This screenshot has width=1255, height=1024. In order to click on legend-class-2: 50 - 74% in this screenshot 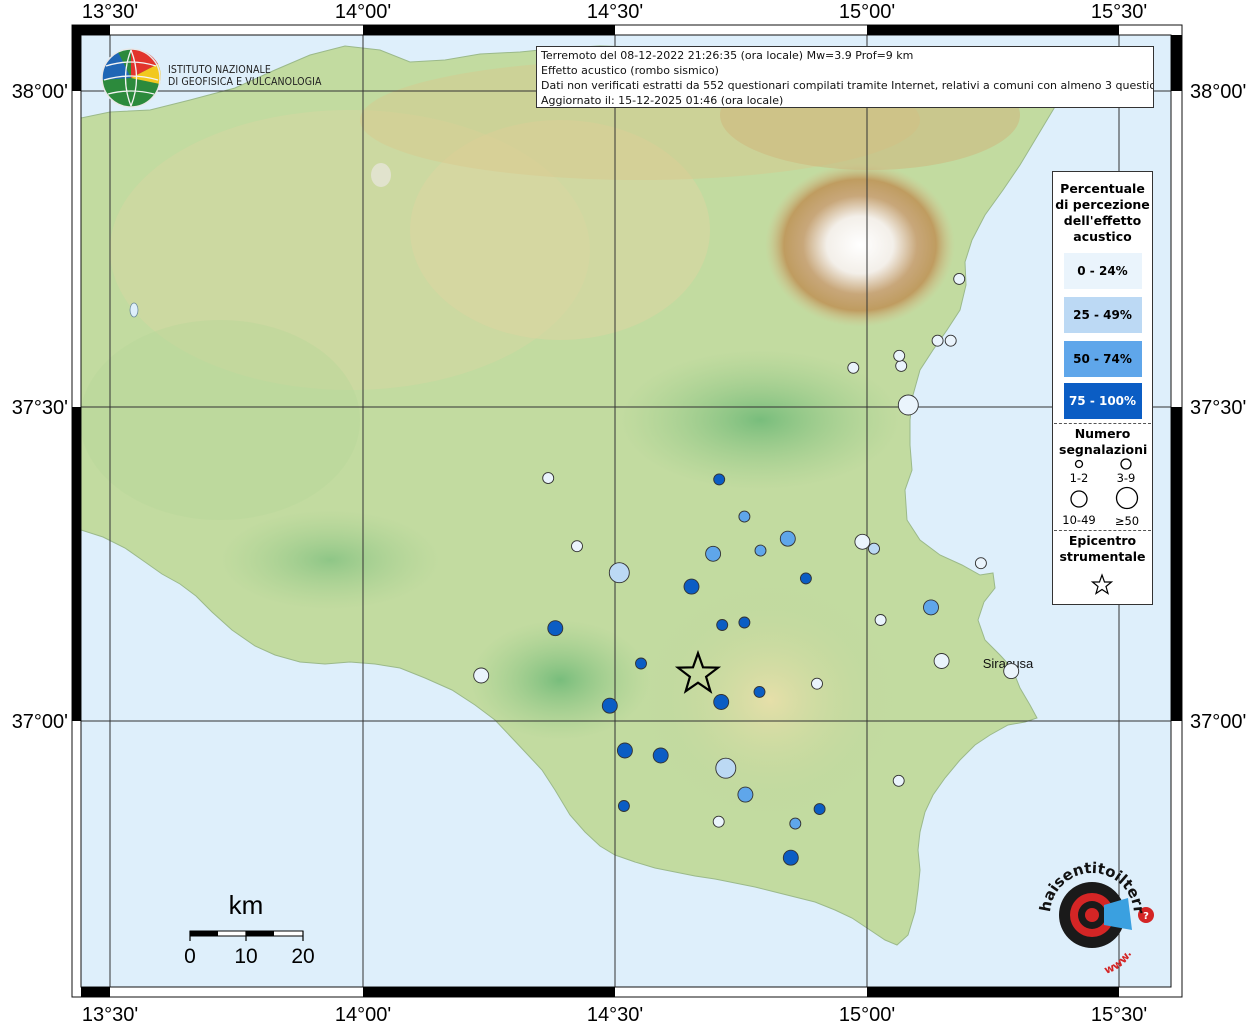, I will do `click(1102, 359)`.